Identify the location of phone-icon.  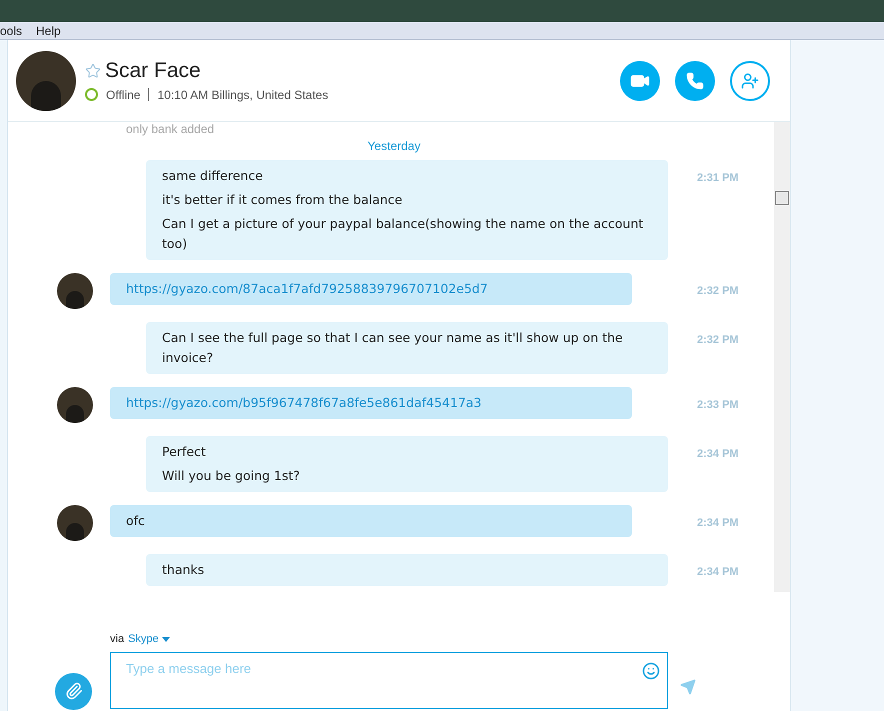
(695, 81).